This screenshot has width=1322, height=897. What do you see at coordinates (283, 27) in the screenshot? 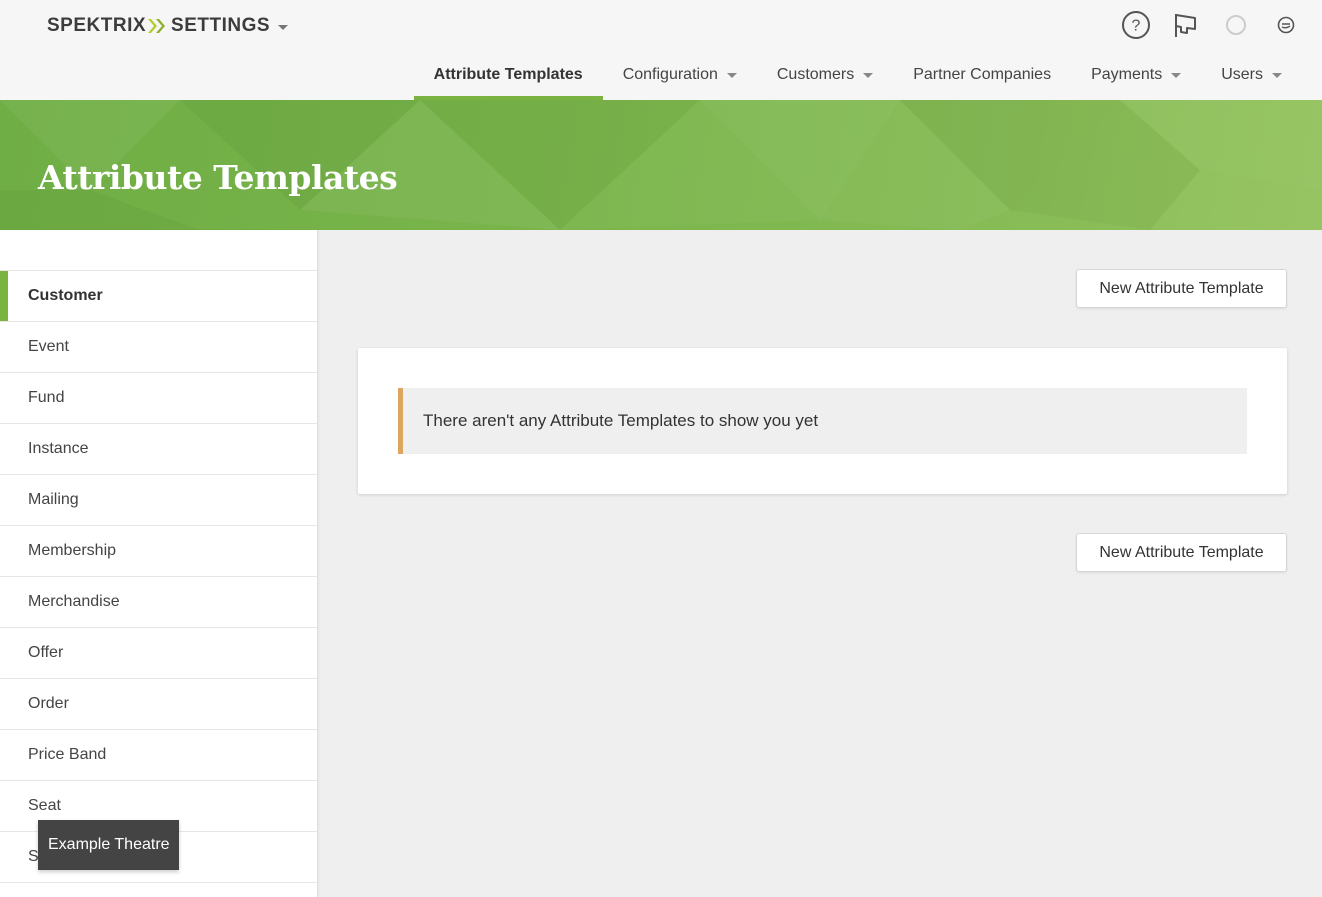
I see `brand-dropdown-icon` at bounding box center [283, 27].